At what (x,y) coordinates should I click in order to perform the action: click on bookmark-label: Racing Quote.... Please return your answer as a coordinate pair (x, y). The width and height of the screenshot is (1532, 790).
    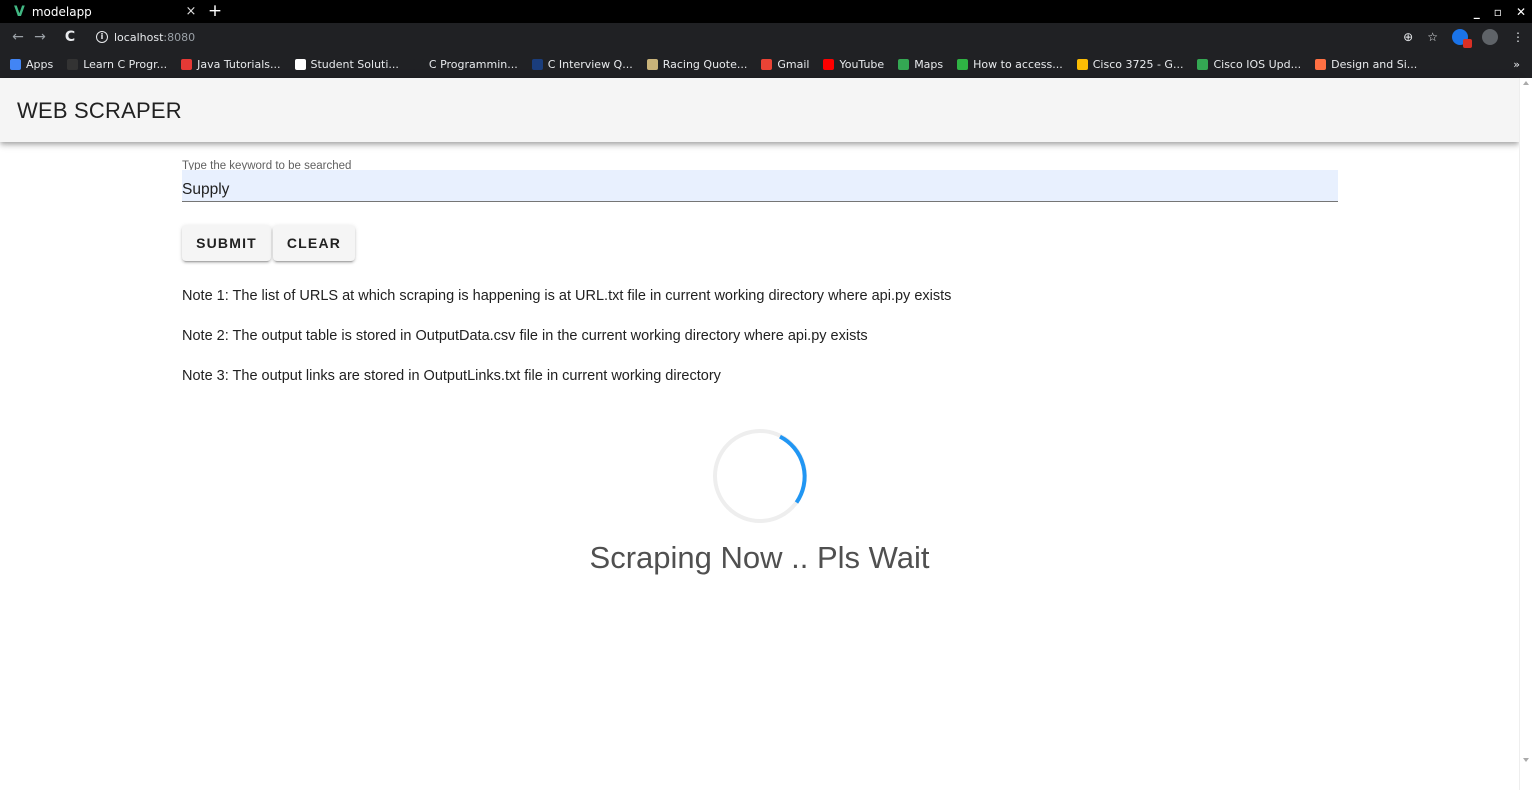
    Looking at the image, I should click on (705, 64).